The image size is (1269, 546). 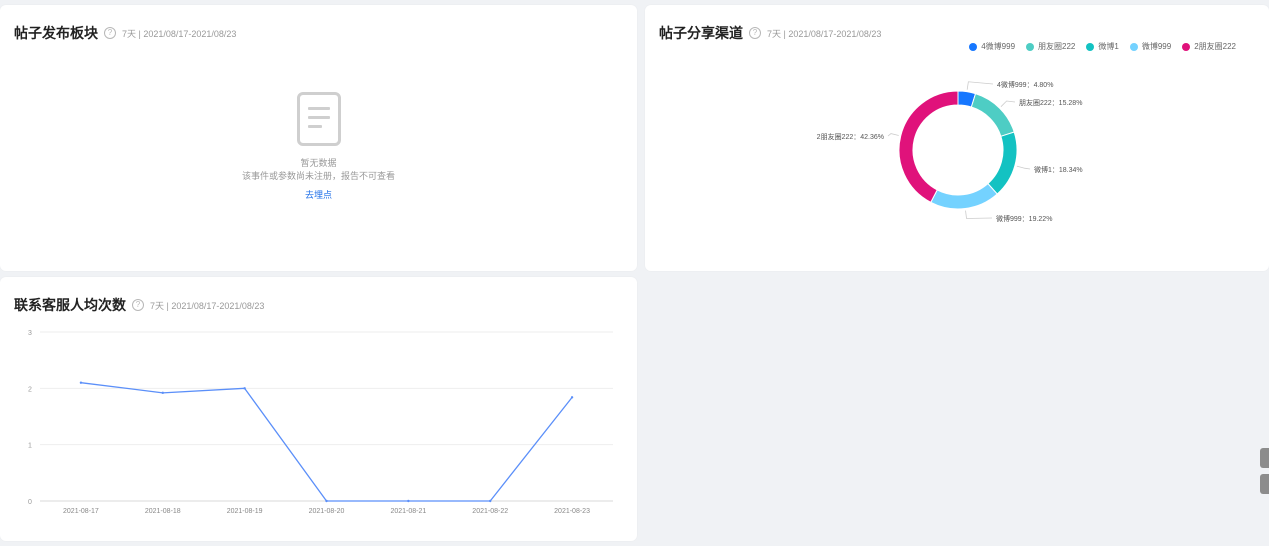 I want to click on y-tick-label: 3, so click(x=30, y=333).